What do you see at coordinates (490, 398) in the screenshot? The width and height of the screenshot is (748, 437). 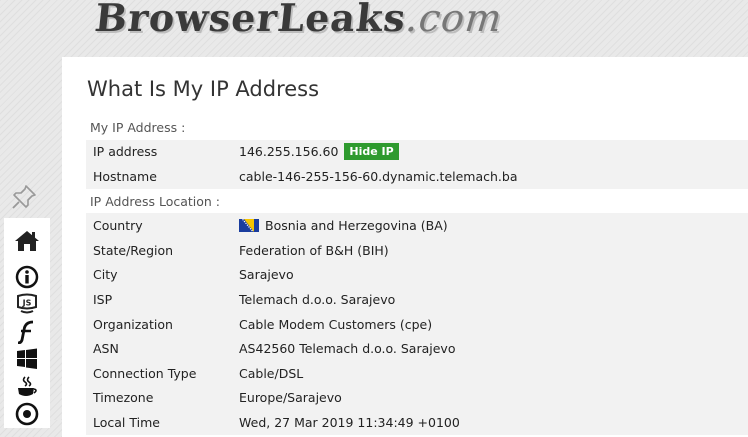 I see `row-value: Europe/Sarajevo` at bounding box center [490, 398].